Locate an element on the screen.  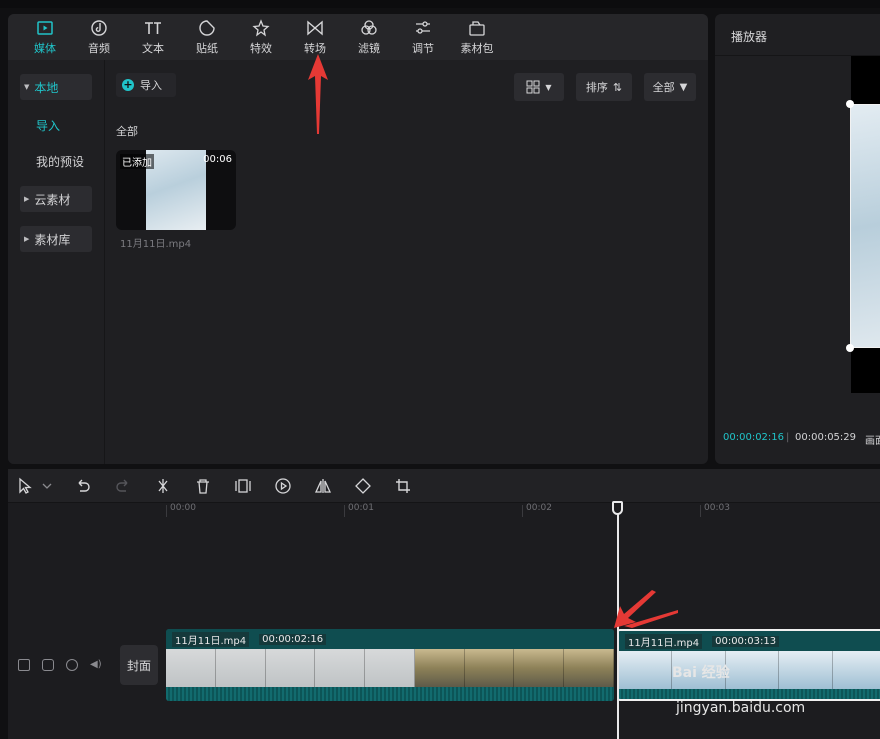
playhead-handle is located at coordinates (617, 508).